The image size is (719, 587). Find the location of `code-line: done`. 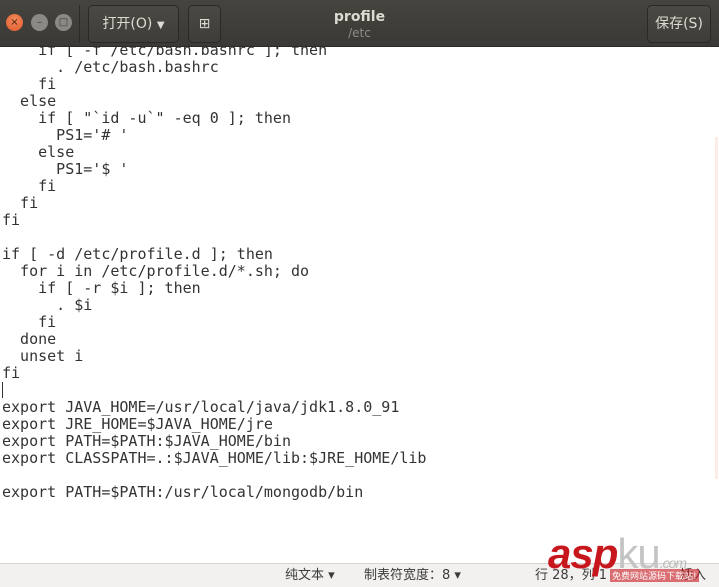

code-line: done is located at coordinates (214, 339).